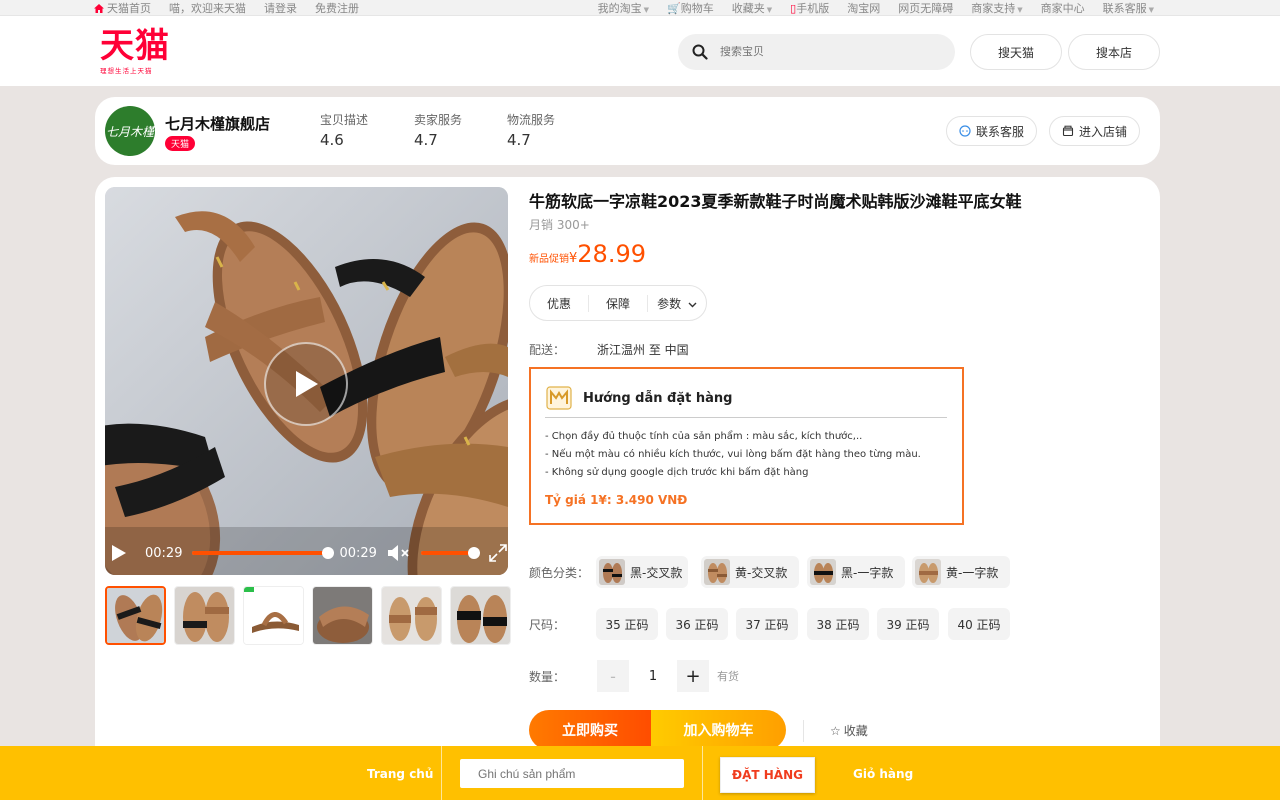 This screenshot has height=800, width=1280. I want to click on size-option: 35 正码, so click(627, 624).